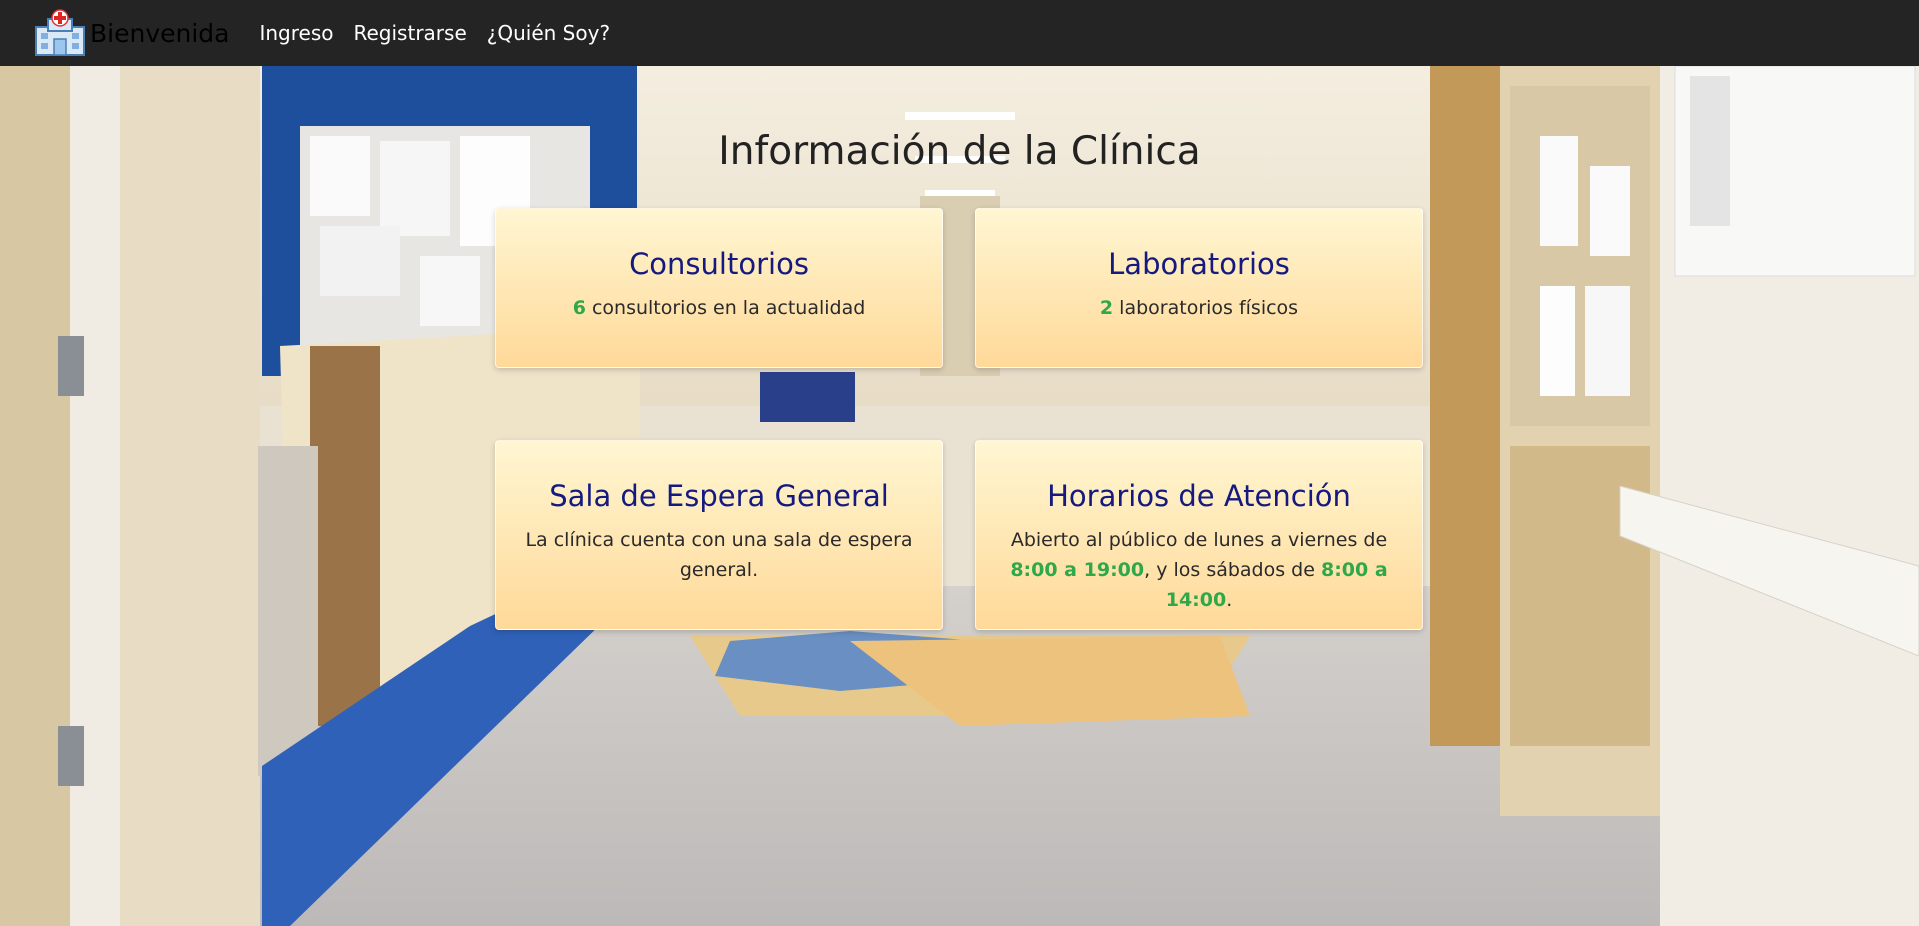 This screenshot has width=1919, height=926. Describe the element at coordinates (1229, 600) in the screenshot. I see `card-text-part: .` at that location.